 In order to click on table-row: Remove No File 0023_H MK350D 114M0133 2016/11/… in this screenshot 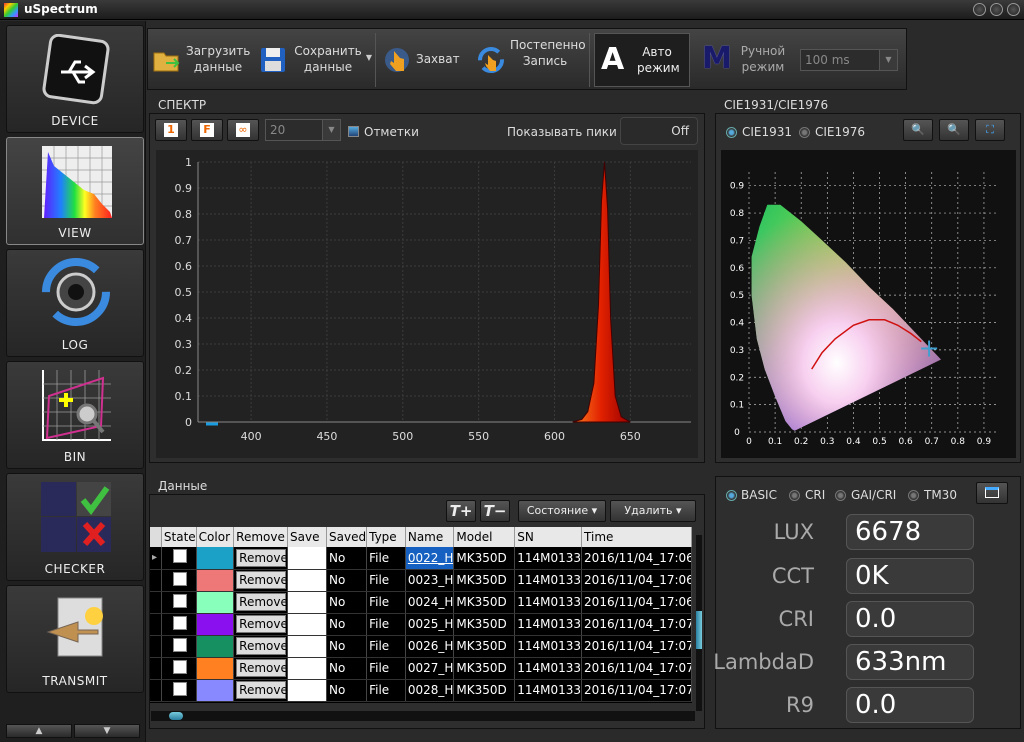, I will do `click(421, 580)`.